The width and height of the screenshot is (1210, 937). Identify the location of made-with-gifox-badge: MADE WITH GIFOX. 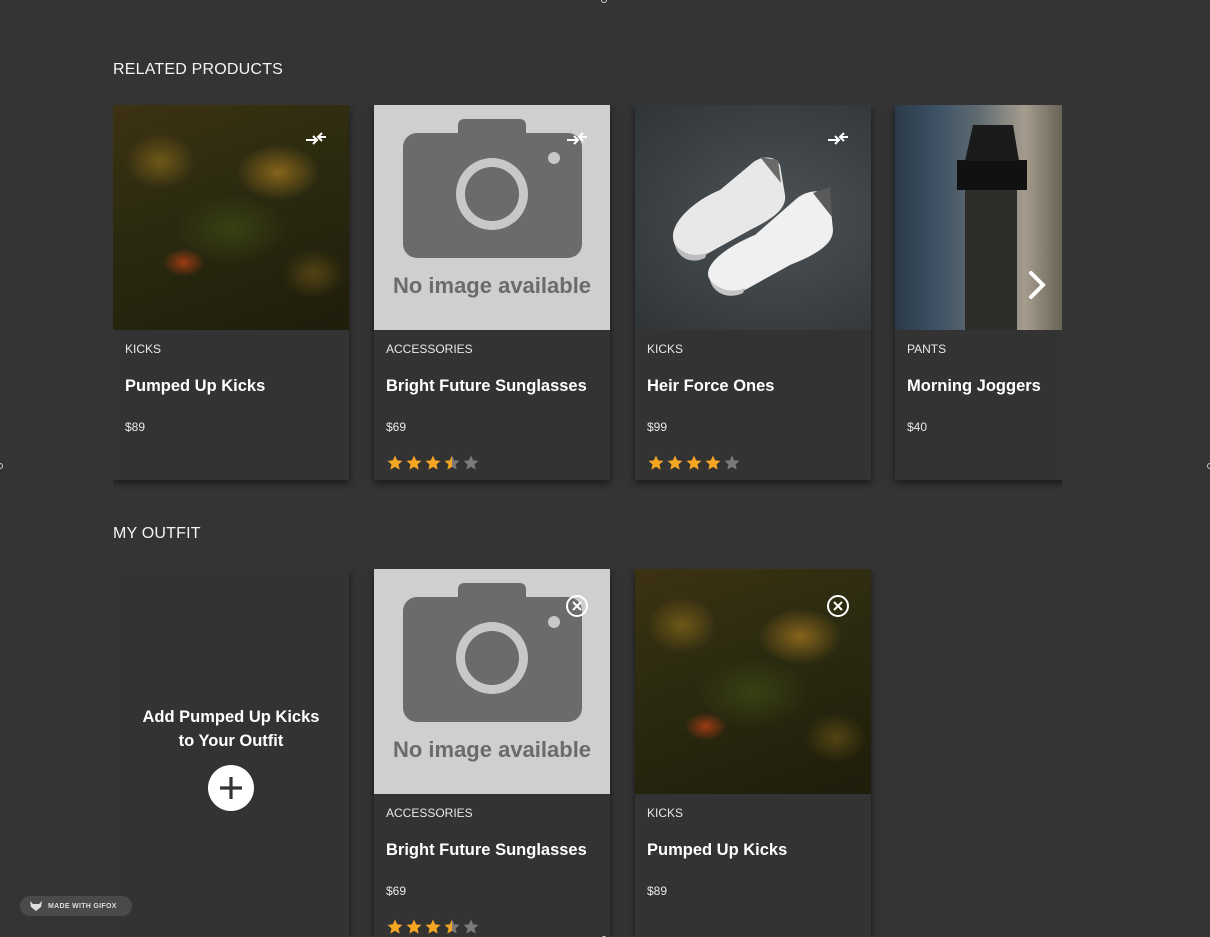
(76, 906).